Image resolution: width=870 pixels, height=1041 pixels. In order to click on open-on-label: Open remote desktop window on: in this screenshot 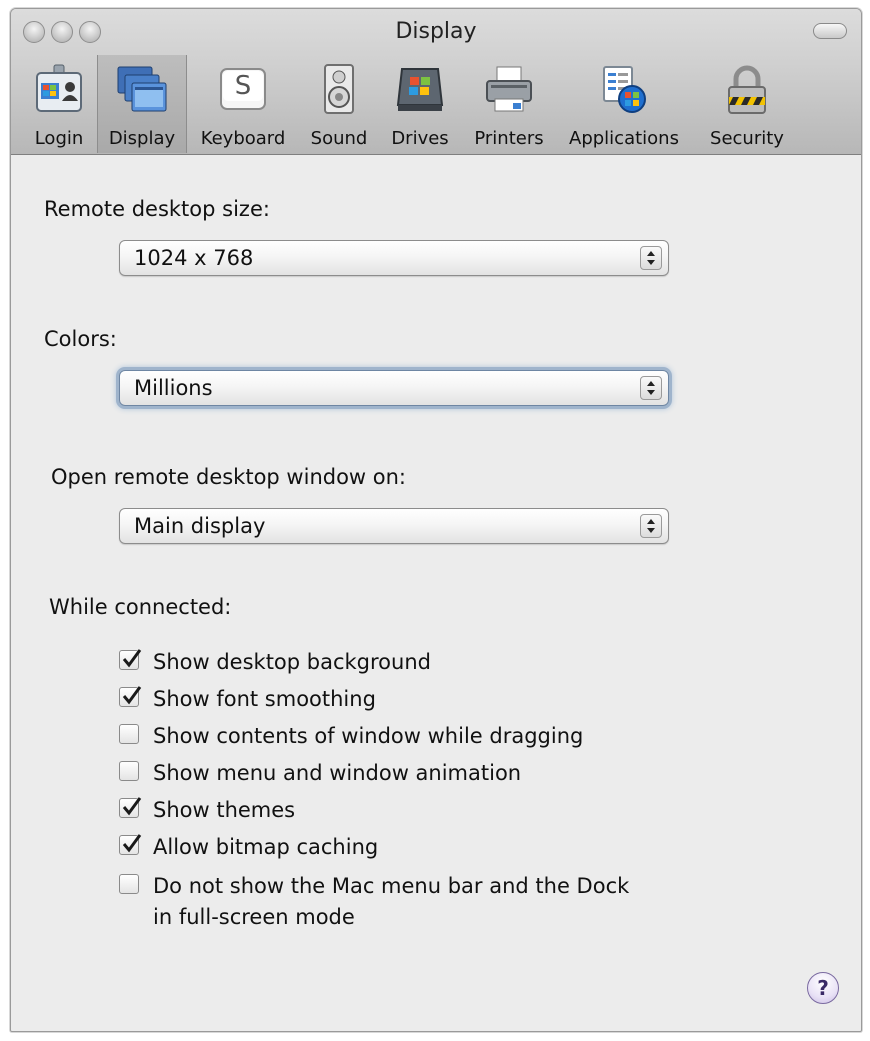, I will do `click(229, 477)`.